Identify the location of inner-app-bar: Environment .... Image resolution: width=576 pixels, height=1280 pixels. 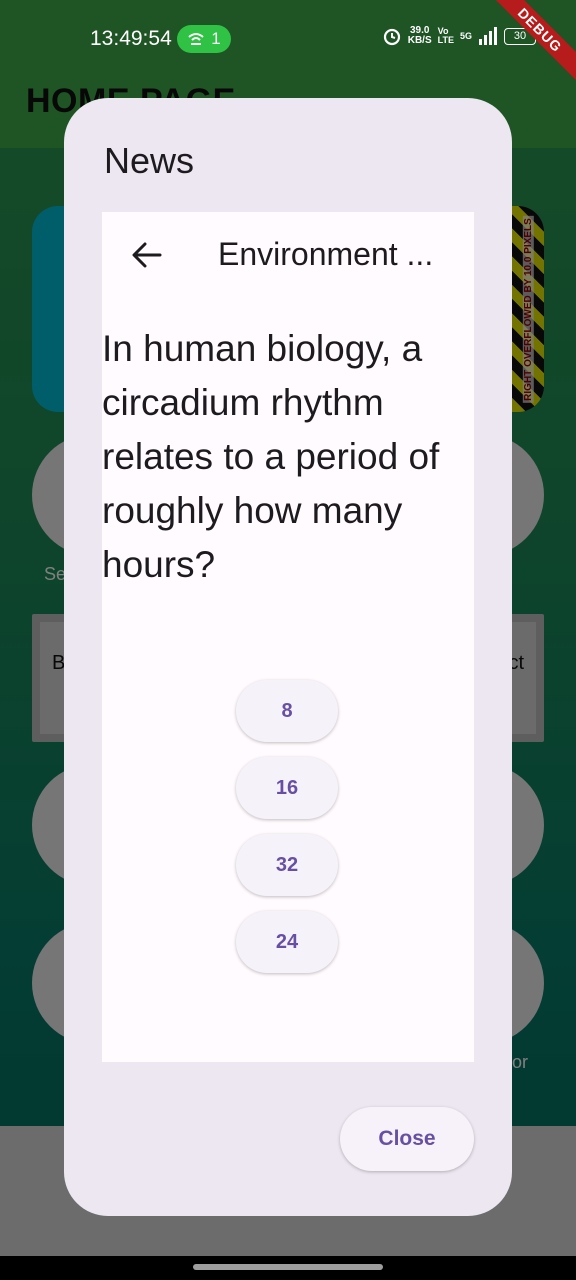
(288, 257).